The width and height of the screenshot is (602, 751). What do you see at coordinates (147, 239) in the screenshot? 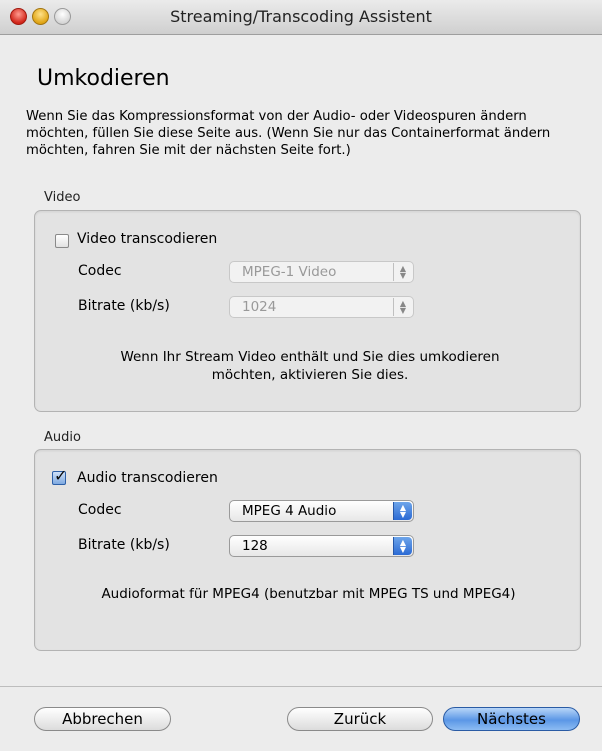
I see `video-transcode-label: Video transcodieren` at bounding box center [147, 239].